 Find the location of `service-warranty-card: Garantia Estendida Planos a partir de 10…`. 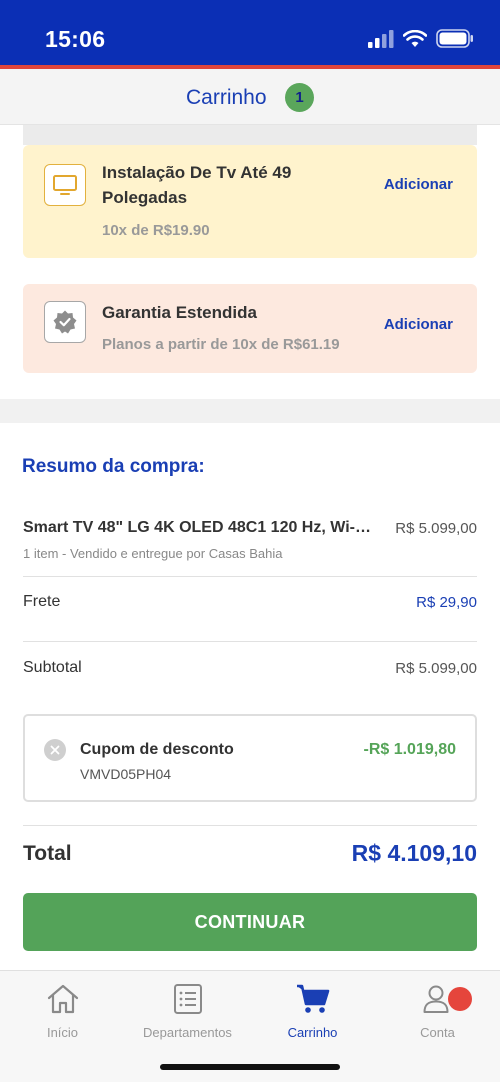

service-warranty-card: Garantia Estendida Planos a partir de 10… is located at coordinates (250, 328).